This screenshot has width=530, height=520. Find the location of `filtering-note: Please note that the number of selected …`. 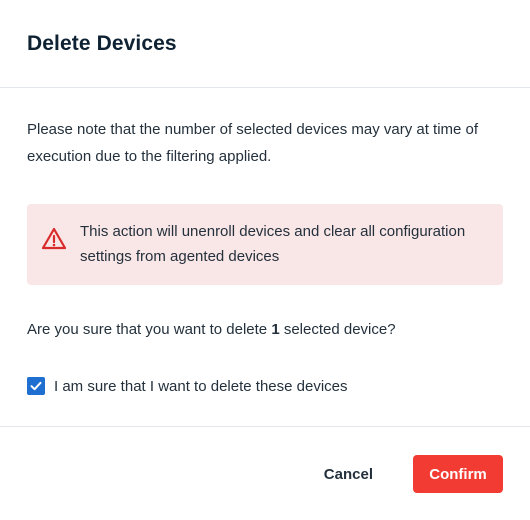

filtering-note: Please note that the number of selected … is located at coordinates (253, 143).